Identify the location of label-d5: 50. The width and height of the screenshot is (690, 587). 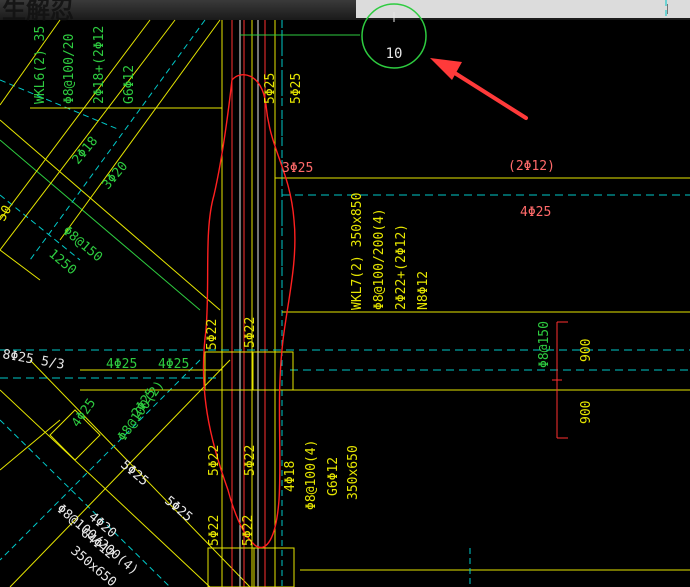
(7, 213).